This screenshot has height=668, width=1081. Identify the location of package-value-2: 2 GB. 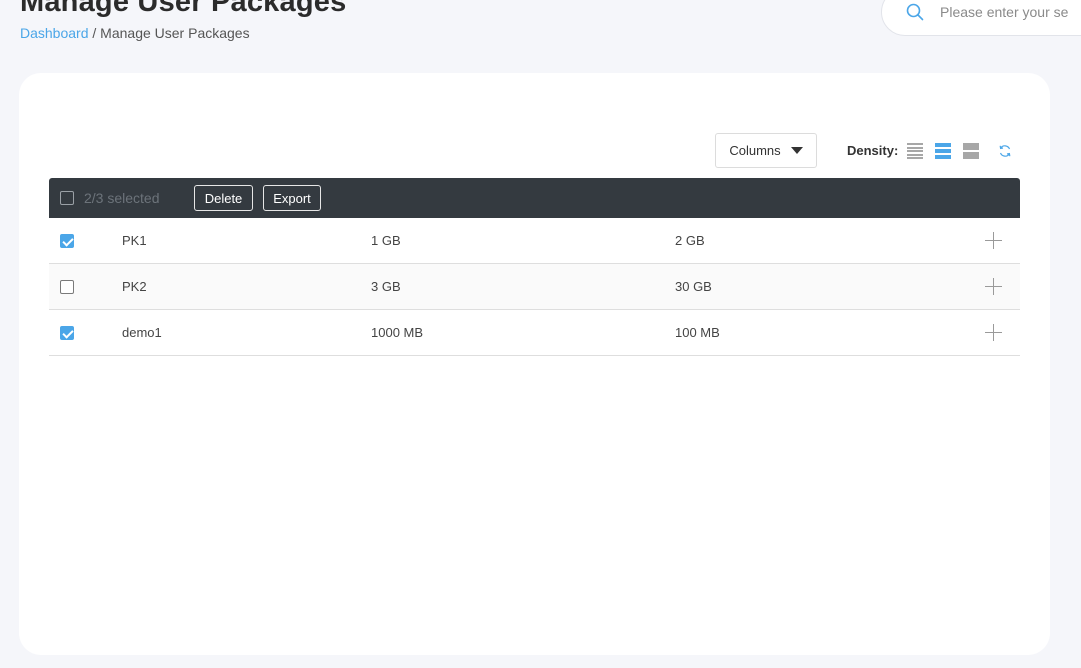
(690, 240).